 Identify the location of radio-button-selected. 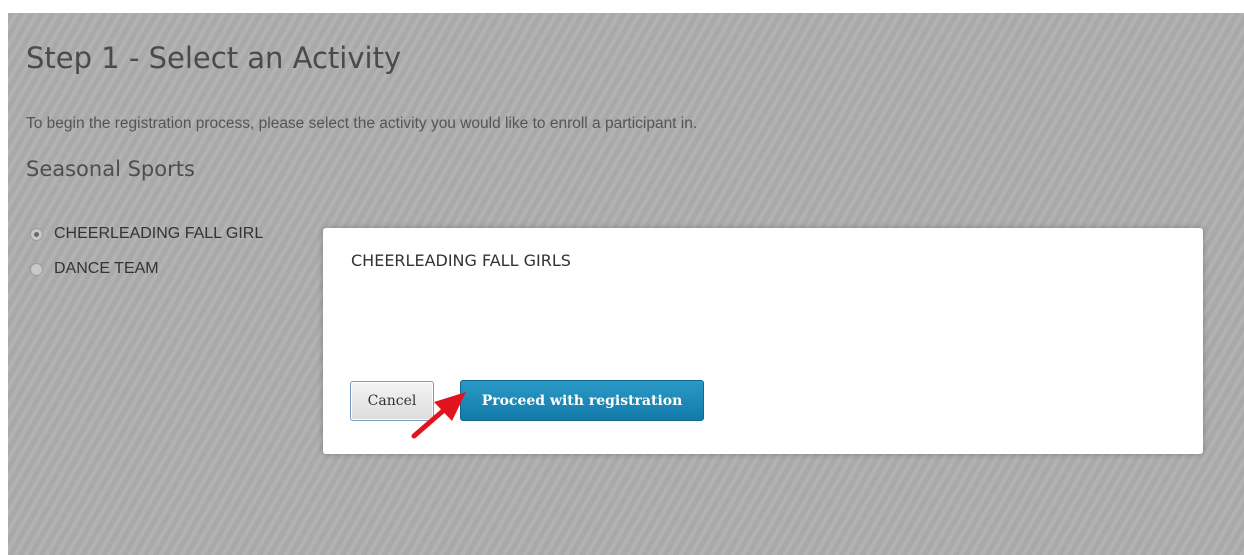
(36, 234).